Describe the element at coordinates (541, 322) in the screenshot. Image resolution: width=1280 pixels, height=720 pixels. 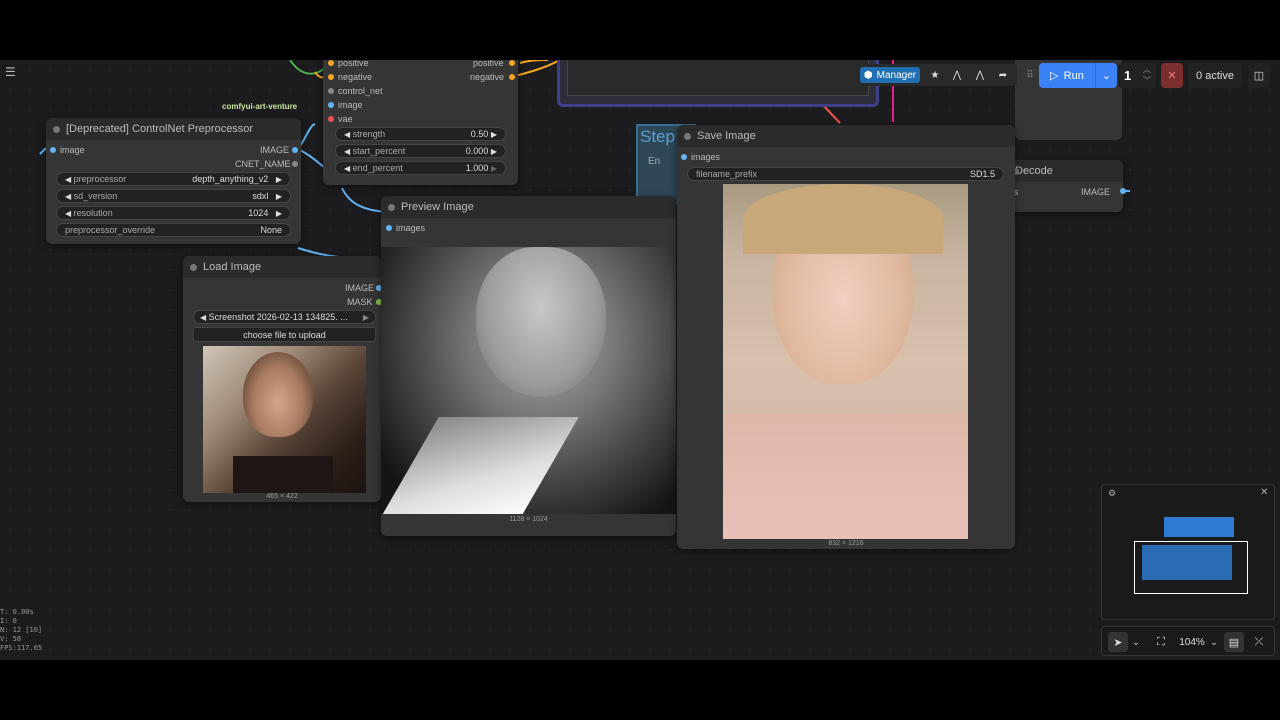
I see `depth-head-shape` at that location.